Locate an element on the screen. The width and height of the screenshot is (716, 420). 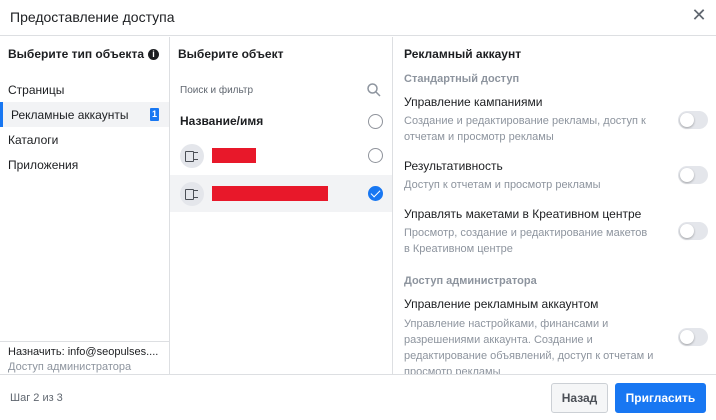
type-item-label: Рекламные аккаунты is located at coordinates (70, 114).